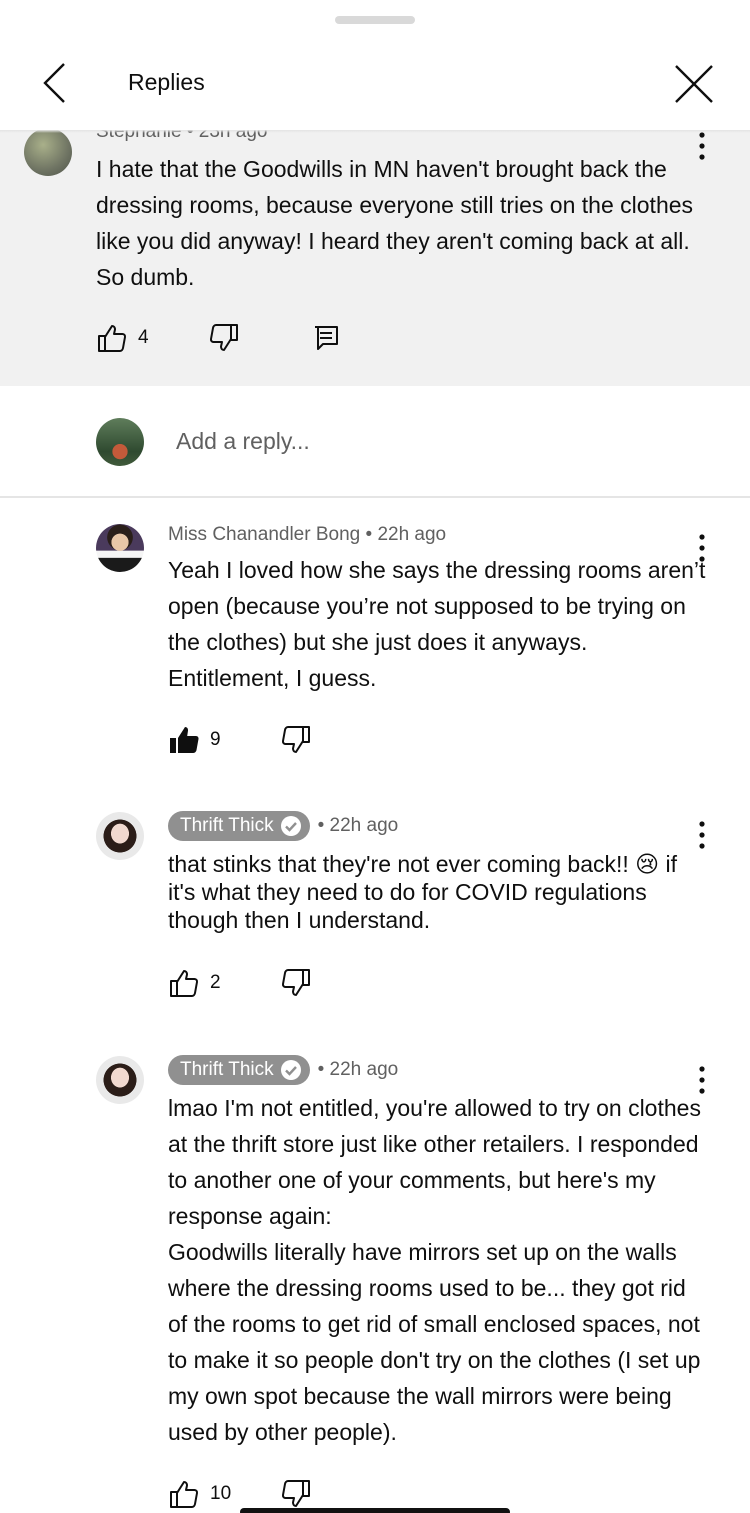 This screenshot has width=750, height=1513. Describe the element at coordinates (215, 739) in the screenshot. I see `like-count: 9` at that location.